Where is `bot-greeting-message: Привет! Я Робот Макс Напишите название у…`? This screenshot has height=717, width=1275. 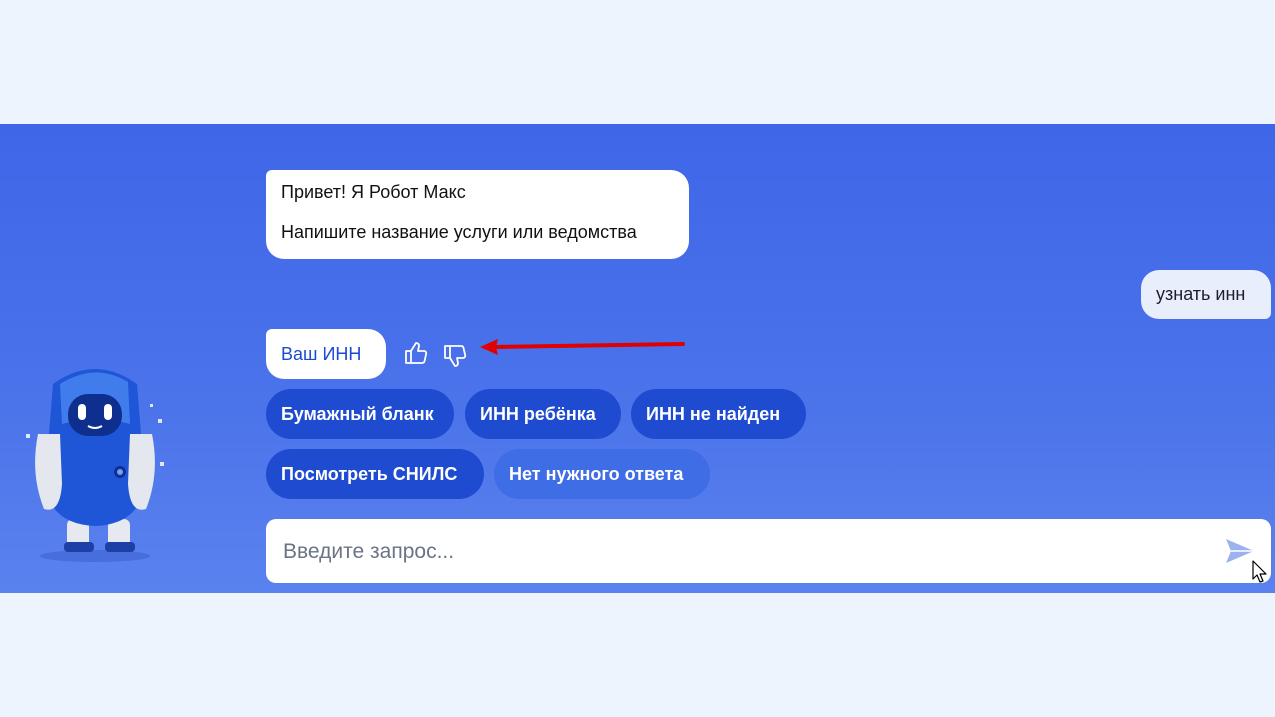 bot-greeting-message: Привет! Я Робот Макс Напишите название у… is located at coordinates (477, 214).